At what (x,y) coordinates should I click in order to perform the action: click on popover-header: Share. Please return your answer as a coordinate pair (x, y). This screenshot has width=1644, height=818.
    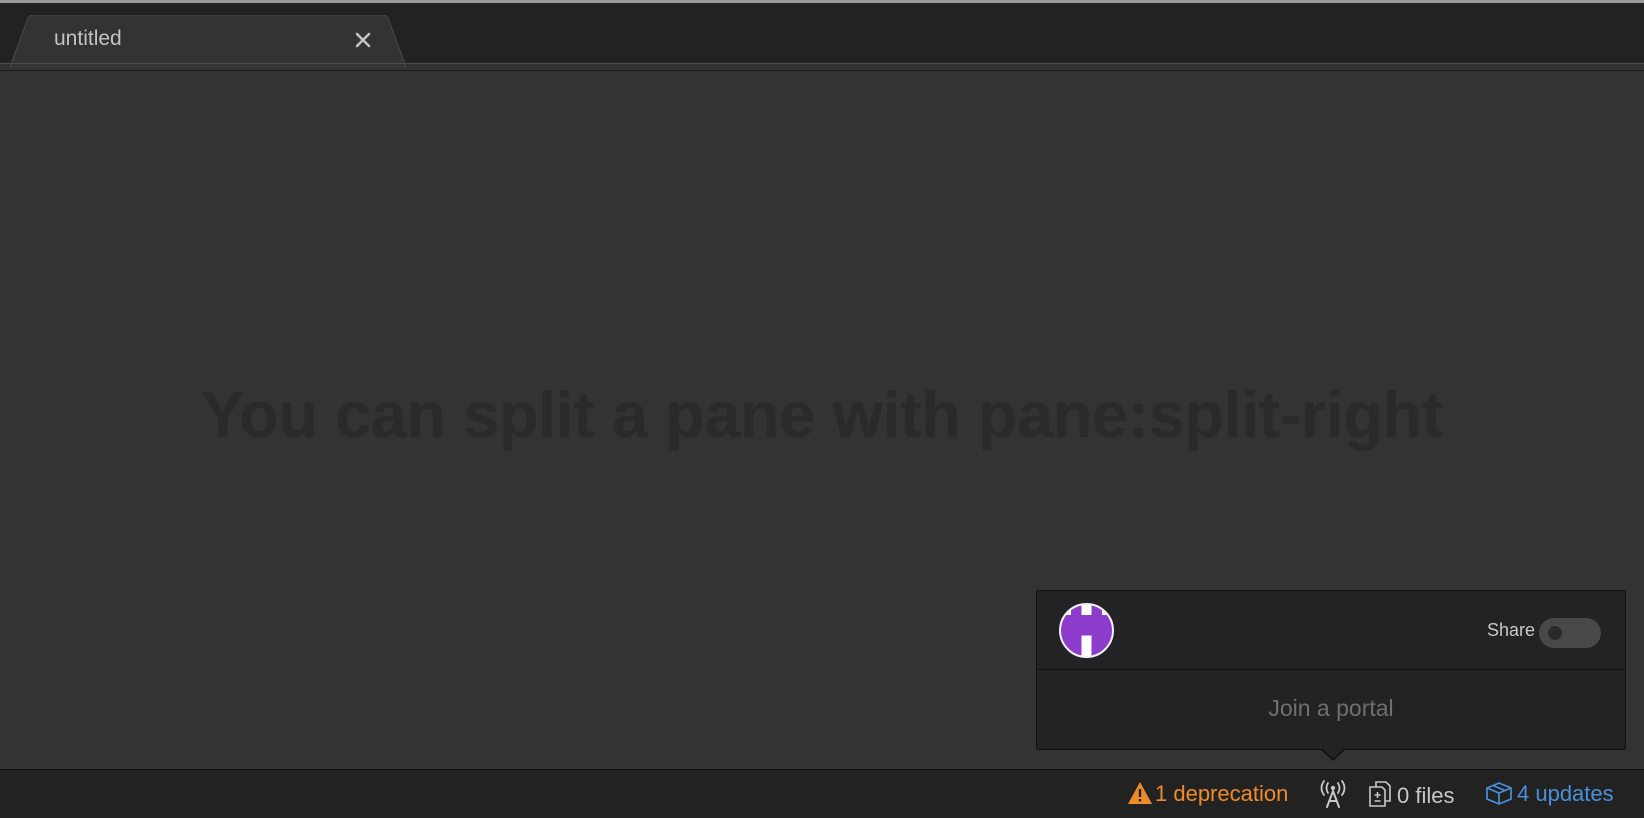
    Looking at the image, I should click on (1331, 630).